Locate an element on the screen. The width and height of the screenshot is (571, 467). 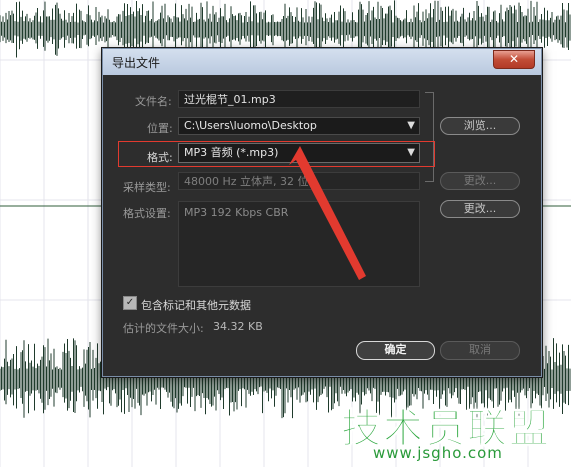
watermark-url: www.jsgho.com is located at coordinates (438, 453).